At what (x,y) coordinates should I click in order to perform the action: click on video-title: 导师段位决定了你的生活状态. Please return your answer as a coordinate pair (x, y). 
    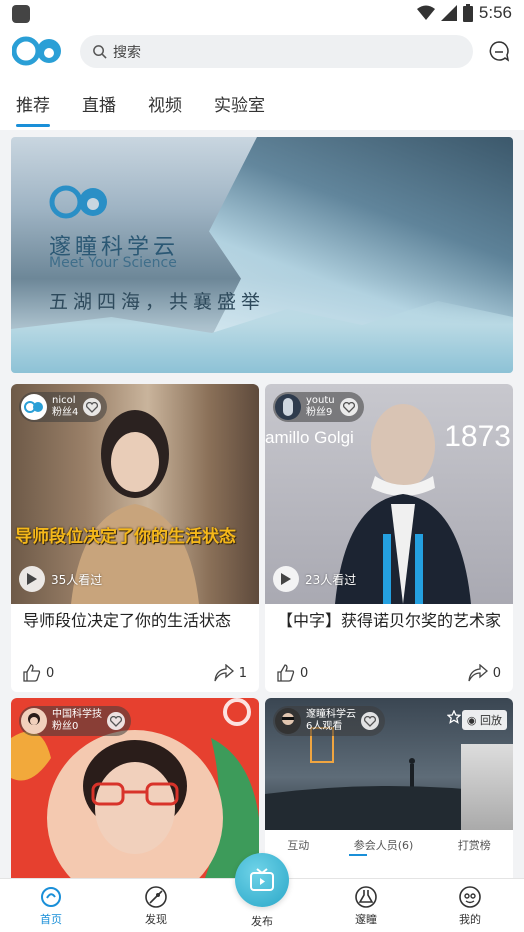
    Looking at the image, I should click on (137, 621).